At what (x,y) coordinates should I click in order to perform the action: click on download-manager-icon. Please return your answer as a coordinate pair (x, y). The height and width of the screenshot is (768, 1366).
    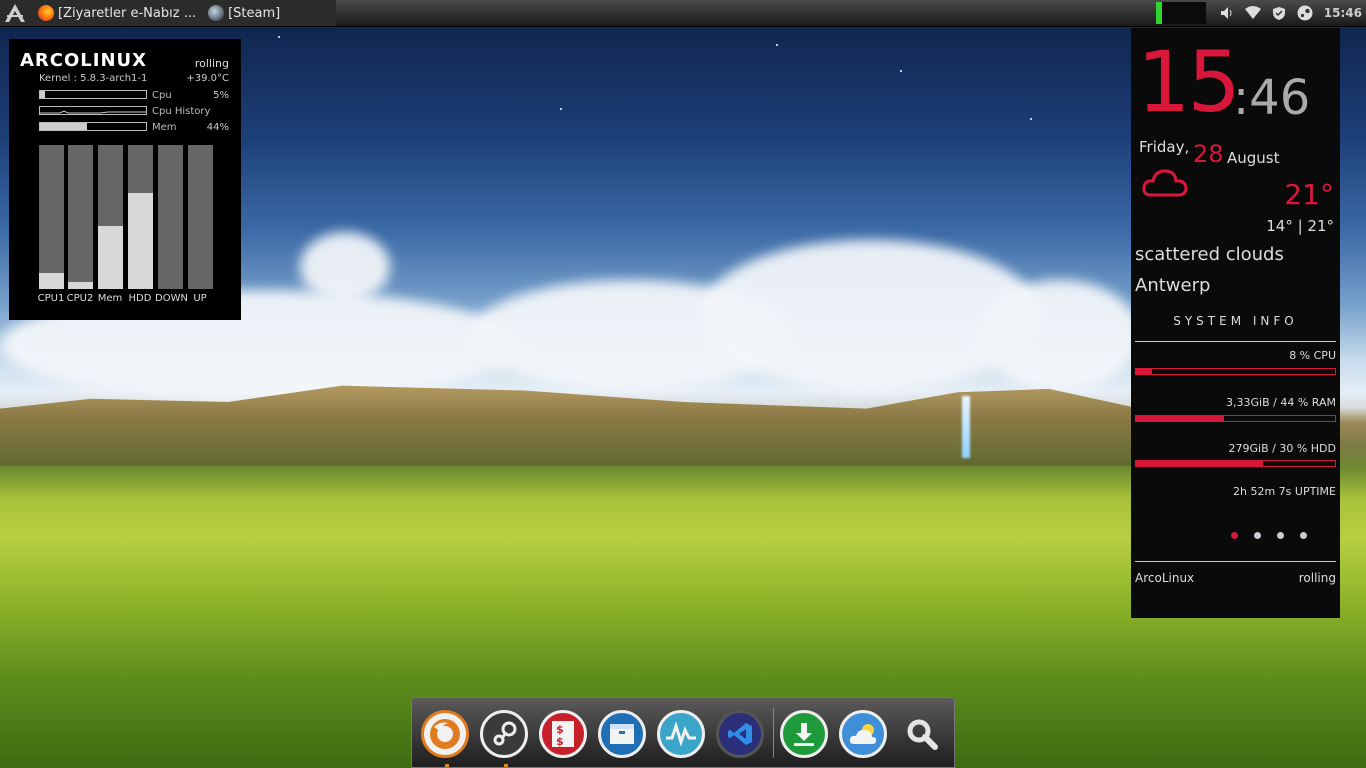
    Looking at the image, I should click on (804, 734).